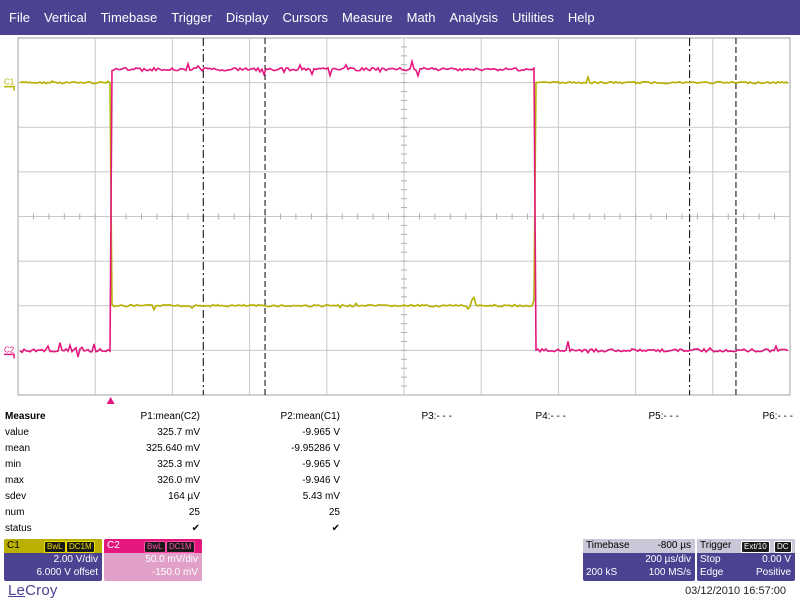  I want to click on measure-row-value: value 325.7 mV -9.965 V, so click(400, 433).